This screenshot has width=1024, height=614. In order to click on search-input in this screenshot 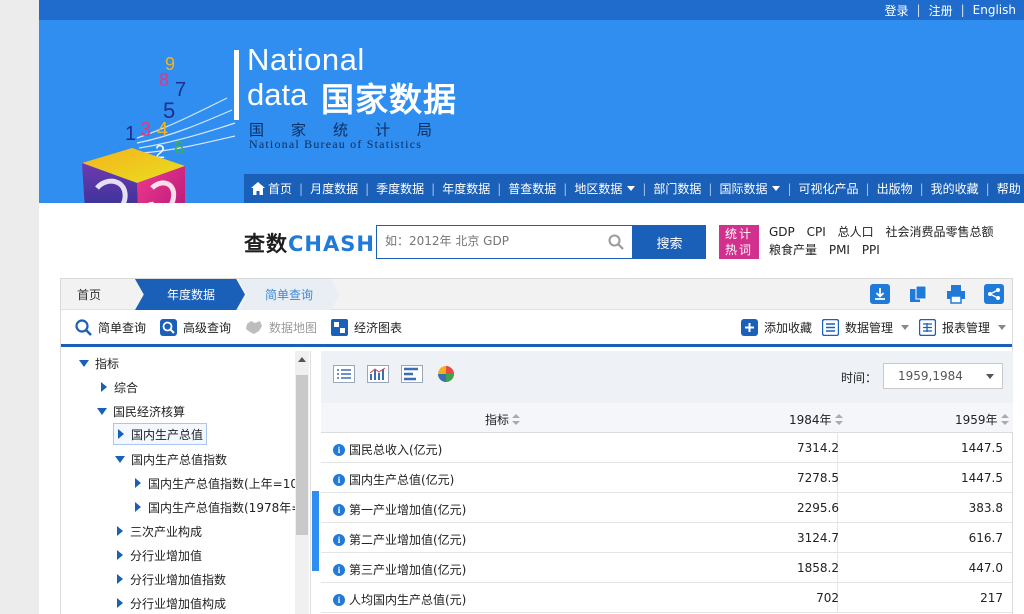, I will do `click(487, 241)`.